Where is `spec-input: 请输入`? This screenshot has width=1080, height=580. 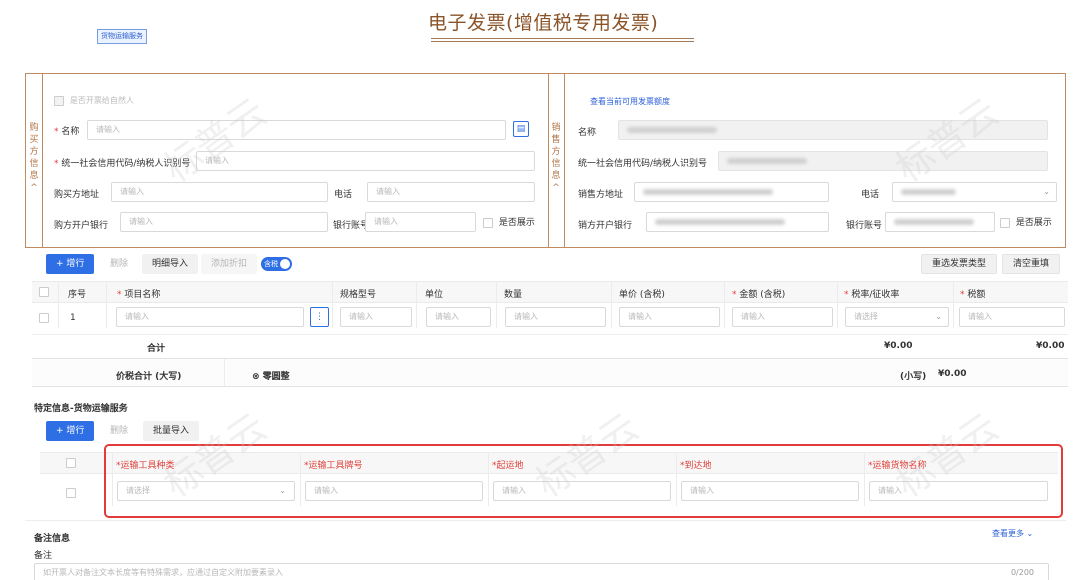 spec-input: 请输入 is located at coordinates (376, 317).